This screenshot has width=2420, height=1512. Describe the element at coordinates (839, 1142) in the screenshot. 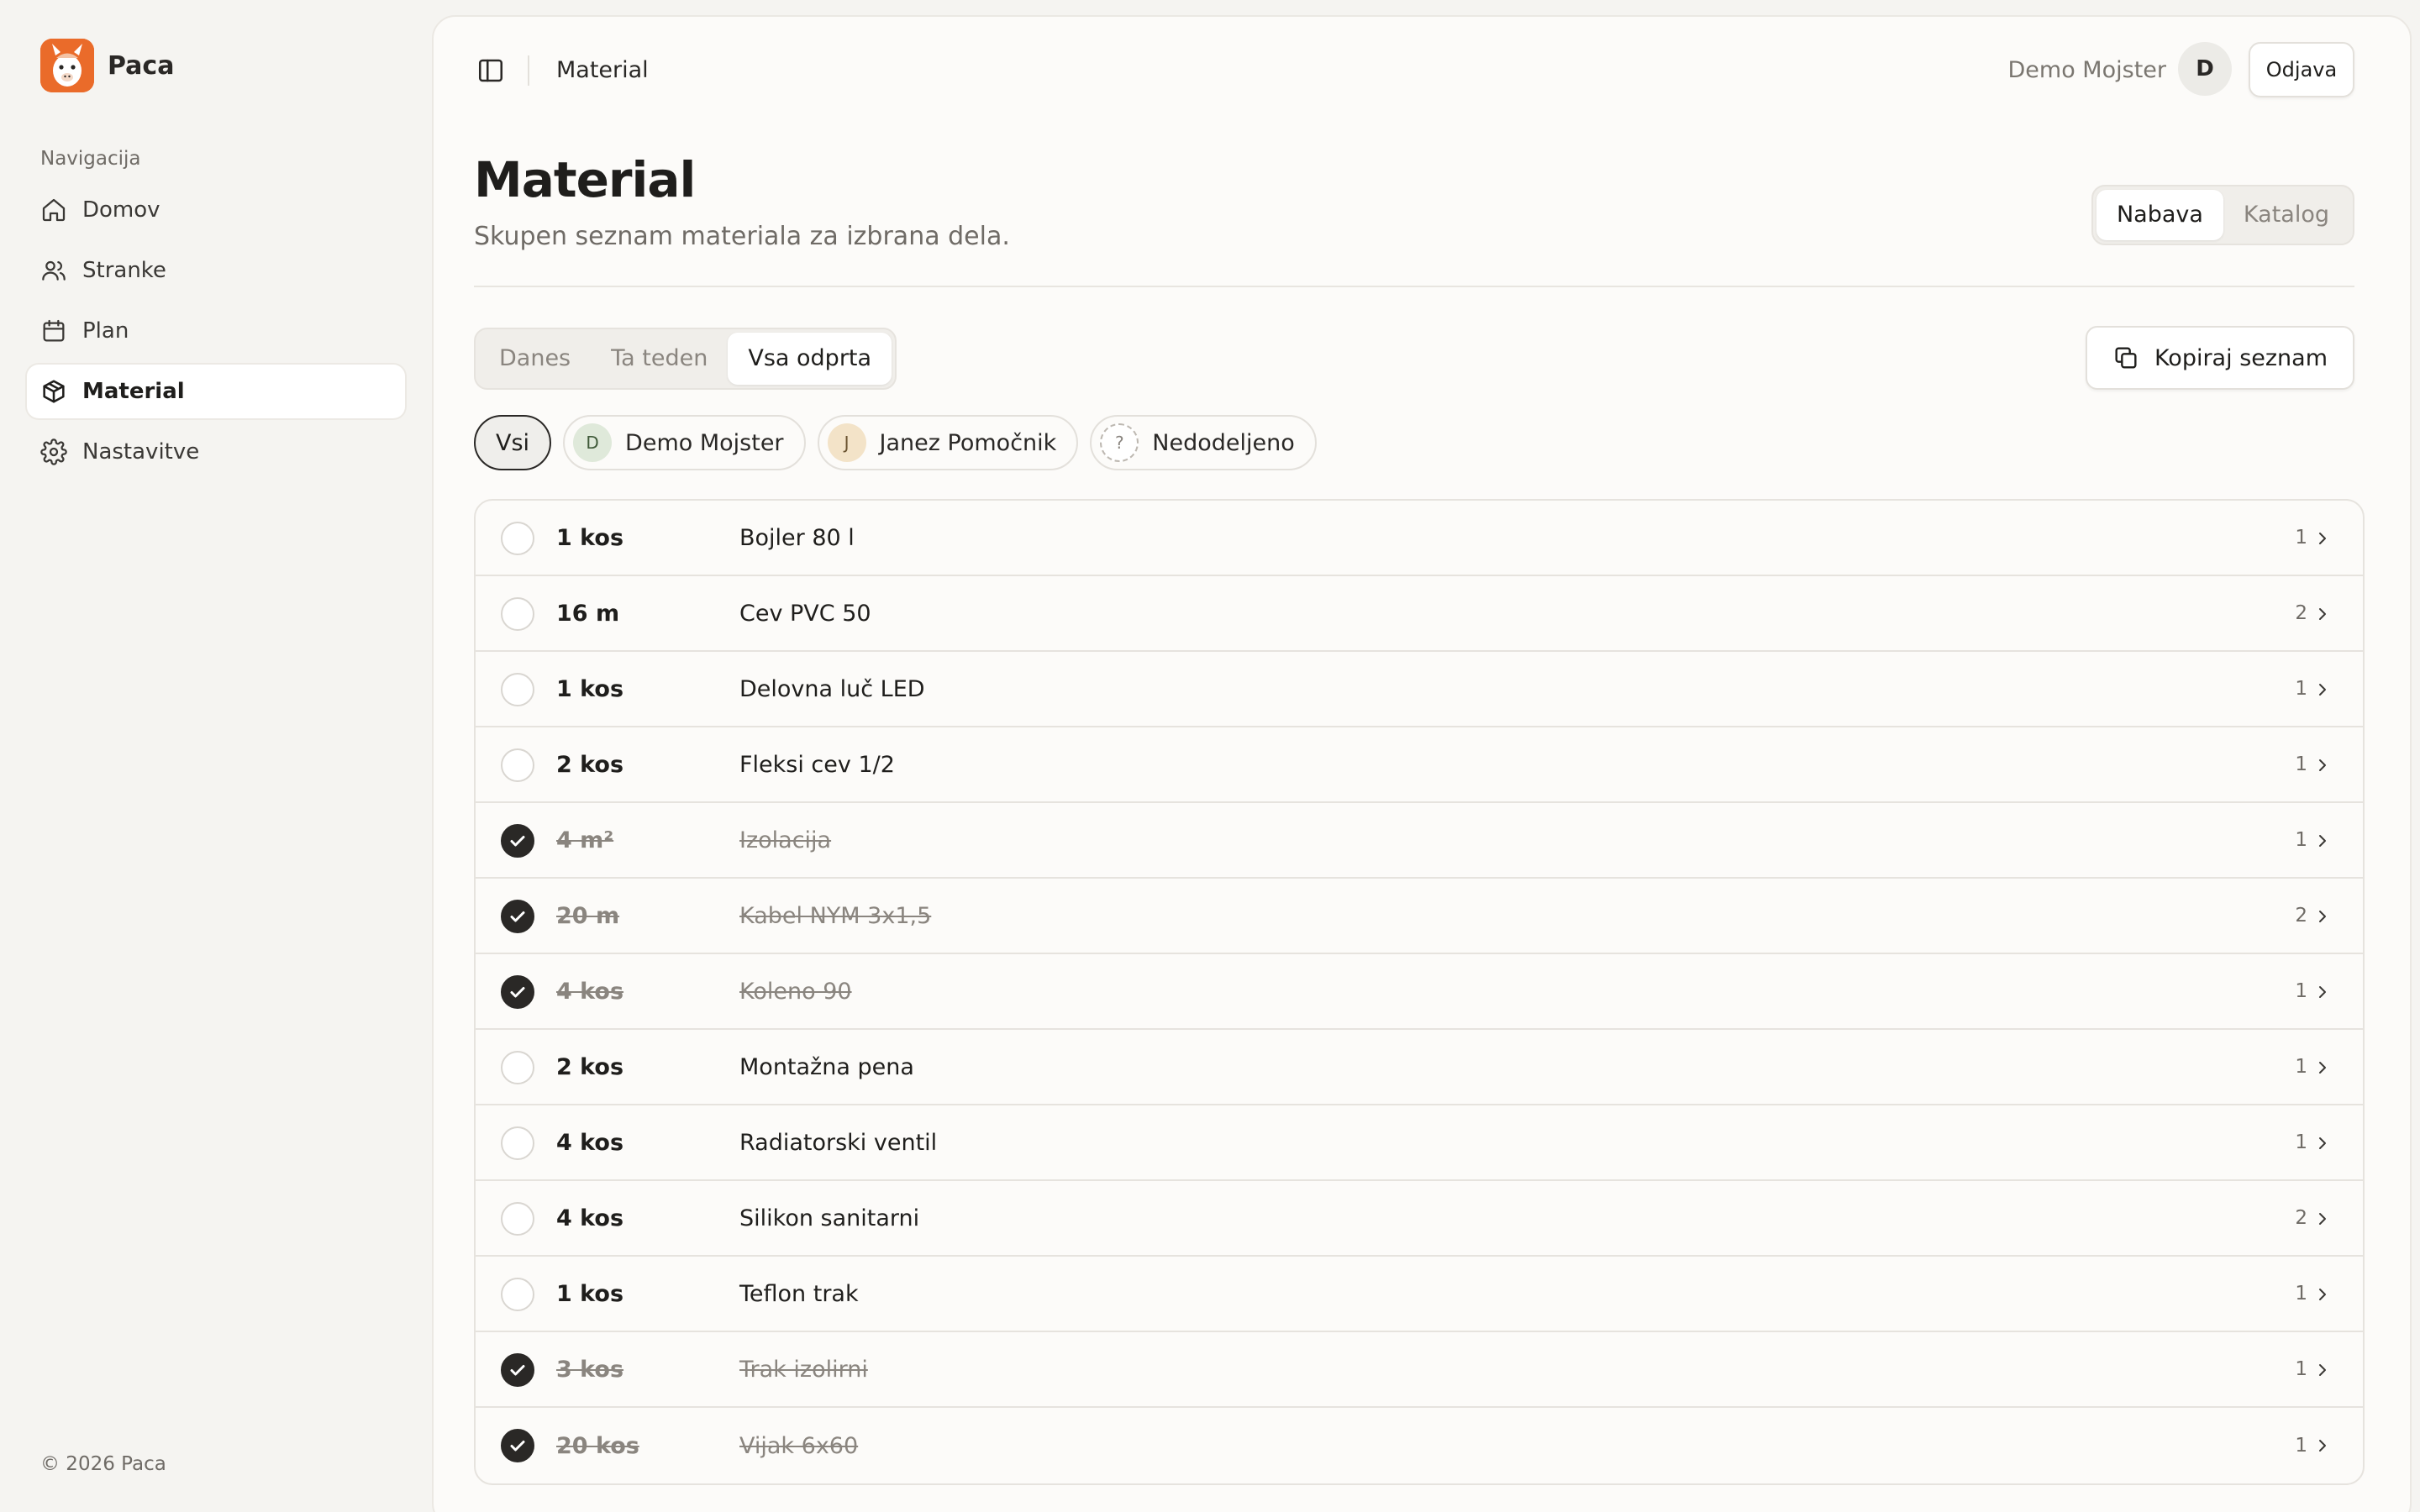

I see `item-name: Radiatorski ventil` at that location.